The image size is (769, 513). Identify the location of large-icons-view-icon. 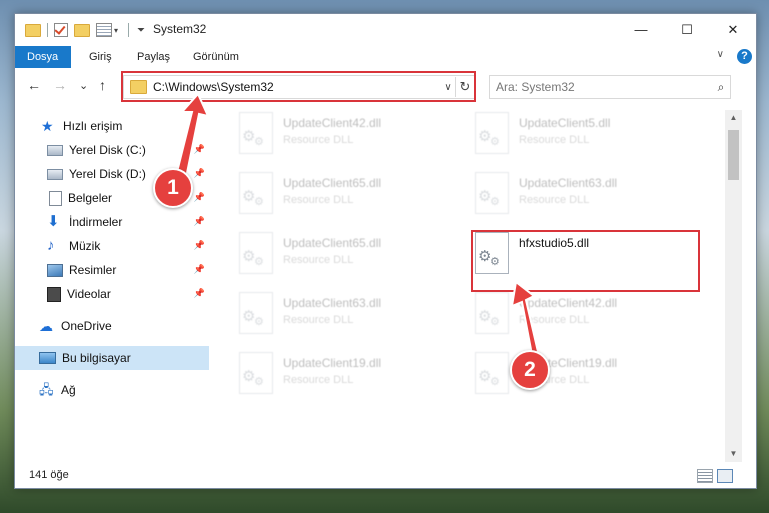
(725, 476).